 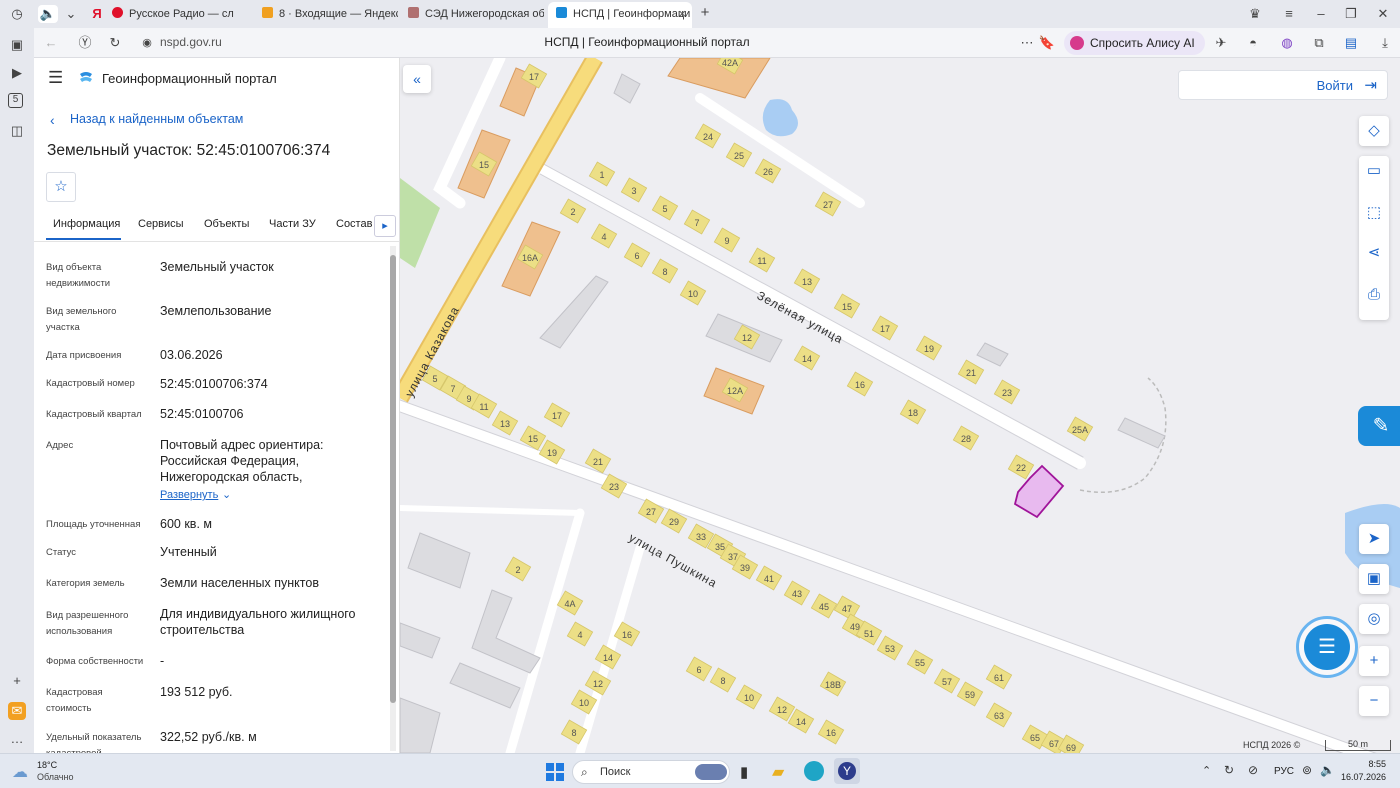 I want to click on house-number-label: 17, so click(x=885, y=329).